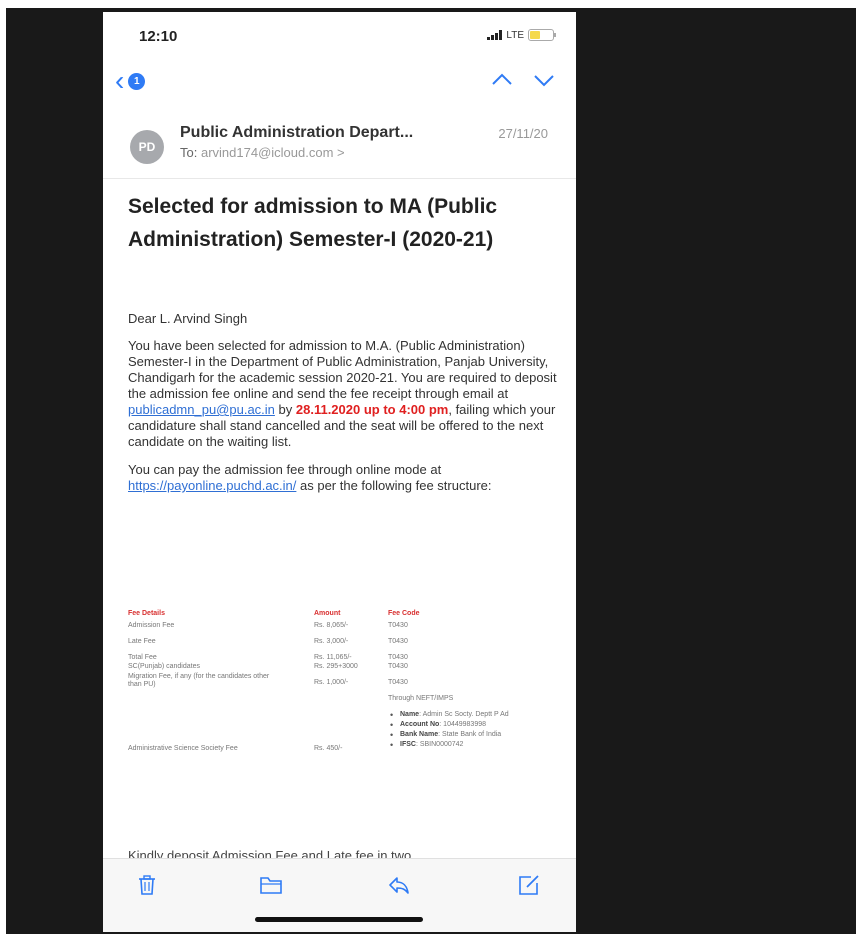  I want to click on list-item: Bank Name: State Bank of India, so click(465, 735).